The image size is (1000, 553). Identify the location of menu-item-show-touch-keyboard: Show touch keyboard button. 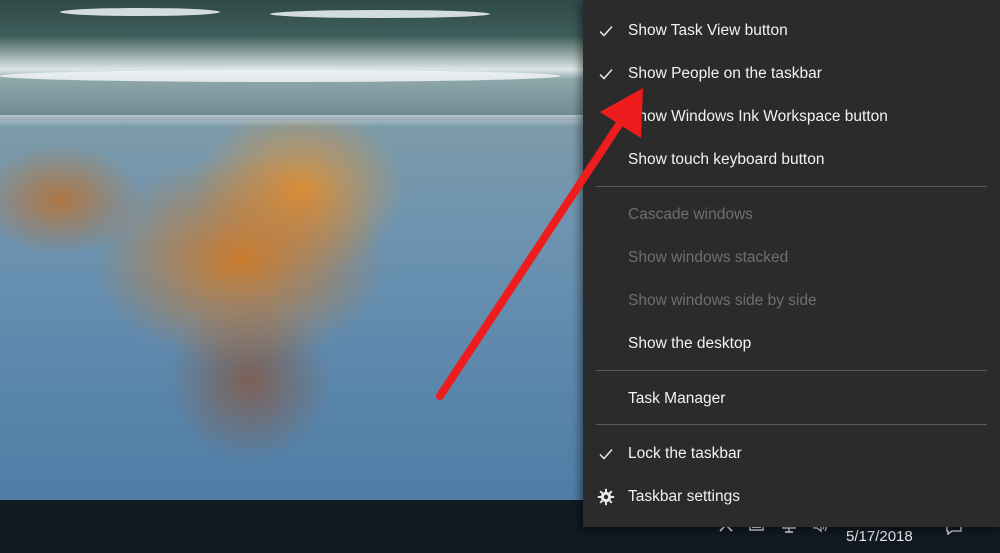
(791, 160).